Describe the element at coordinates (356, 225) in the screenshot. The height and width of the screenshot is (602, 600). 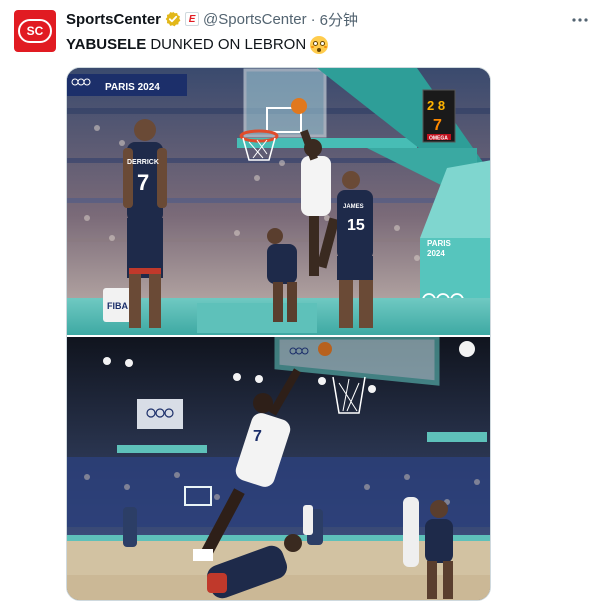
I see `jersey-right-number: 15` at that location.